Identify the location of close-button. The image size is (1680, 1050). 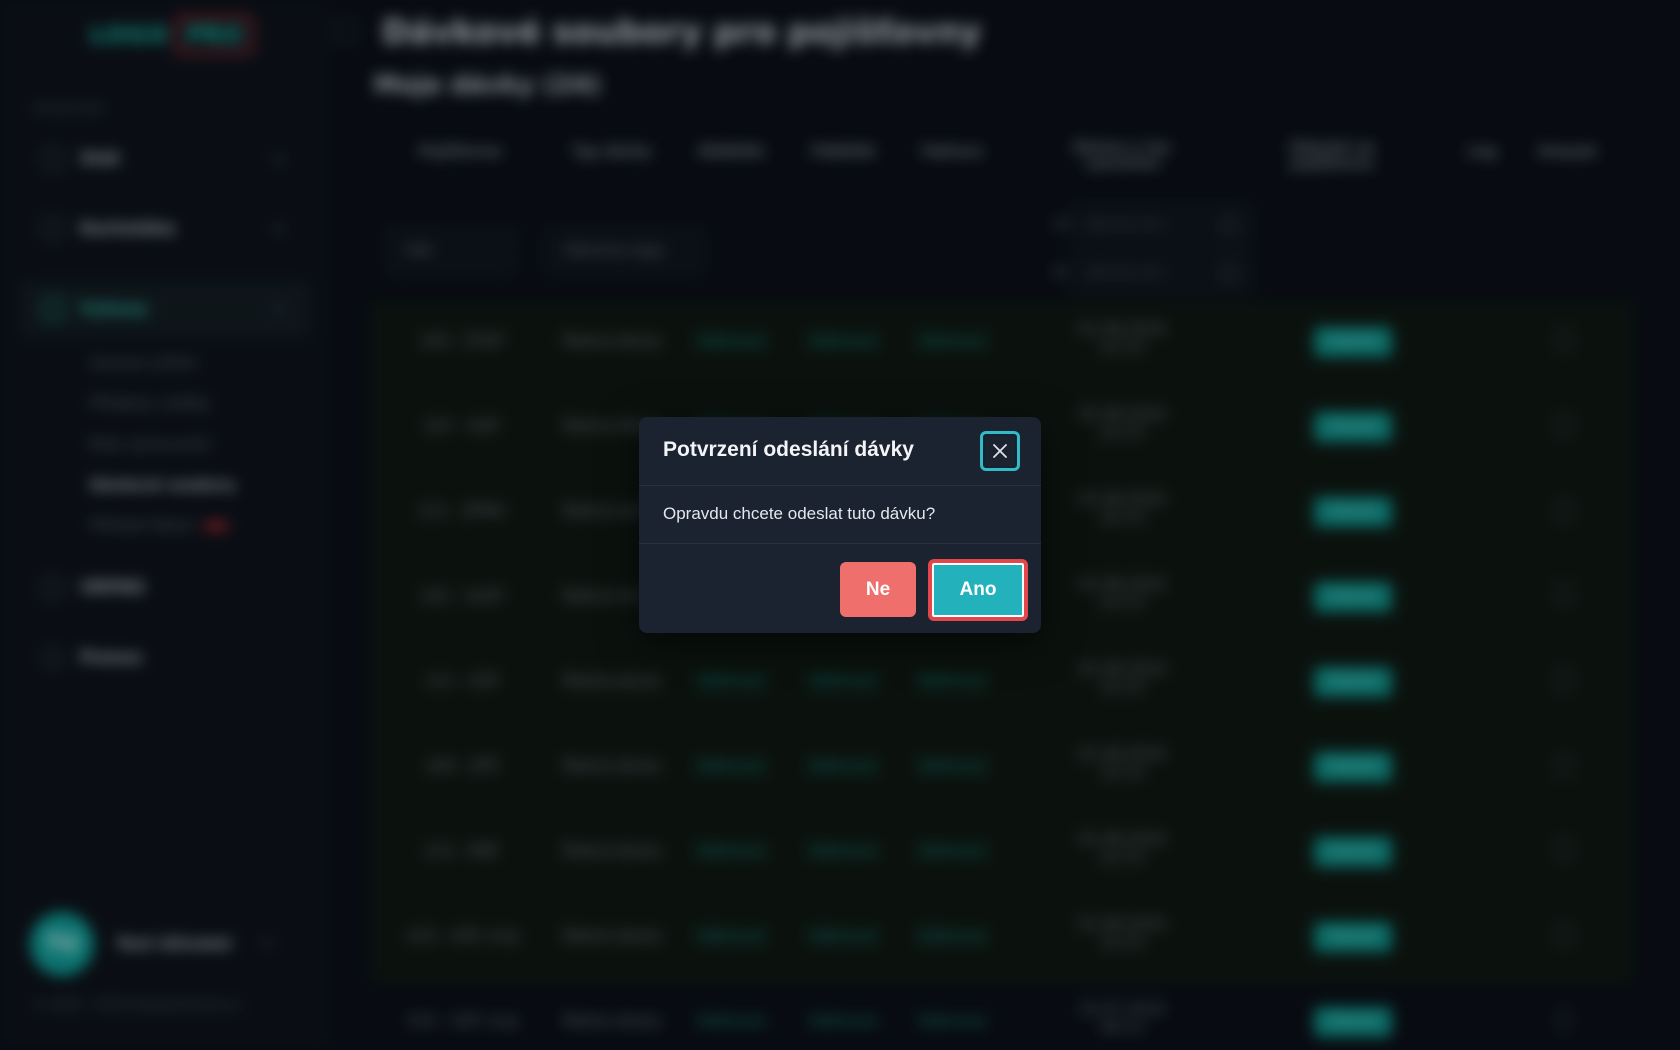
(1000, 451).